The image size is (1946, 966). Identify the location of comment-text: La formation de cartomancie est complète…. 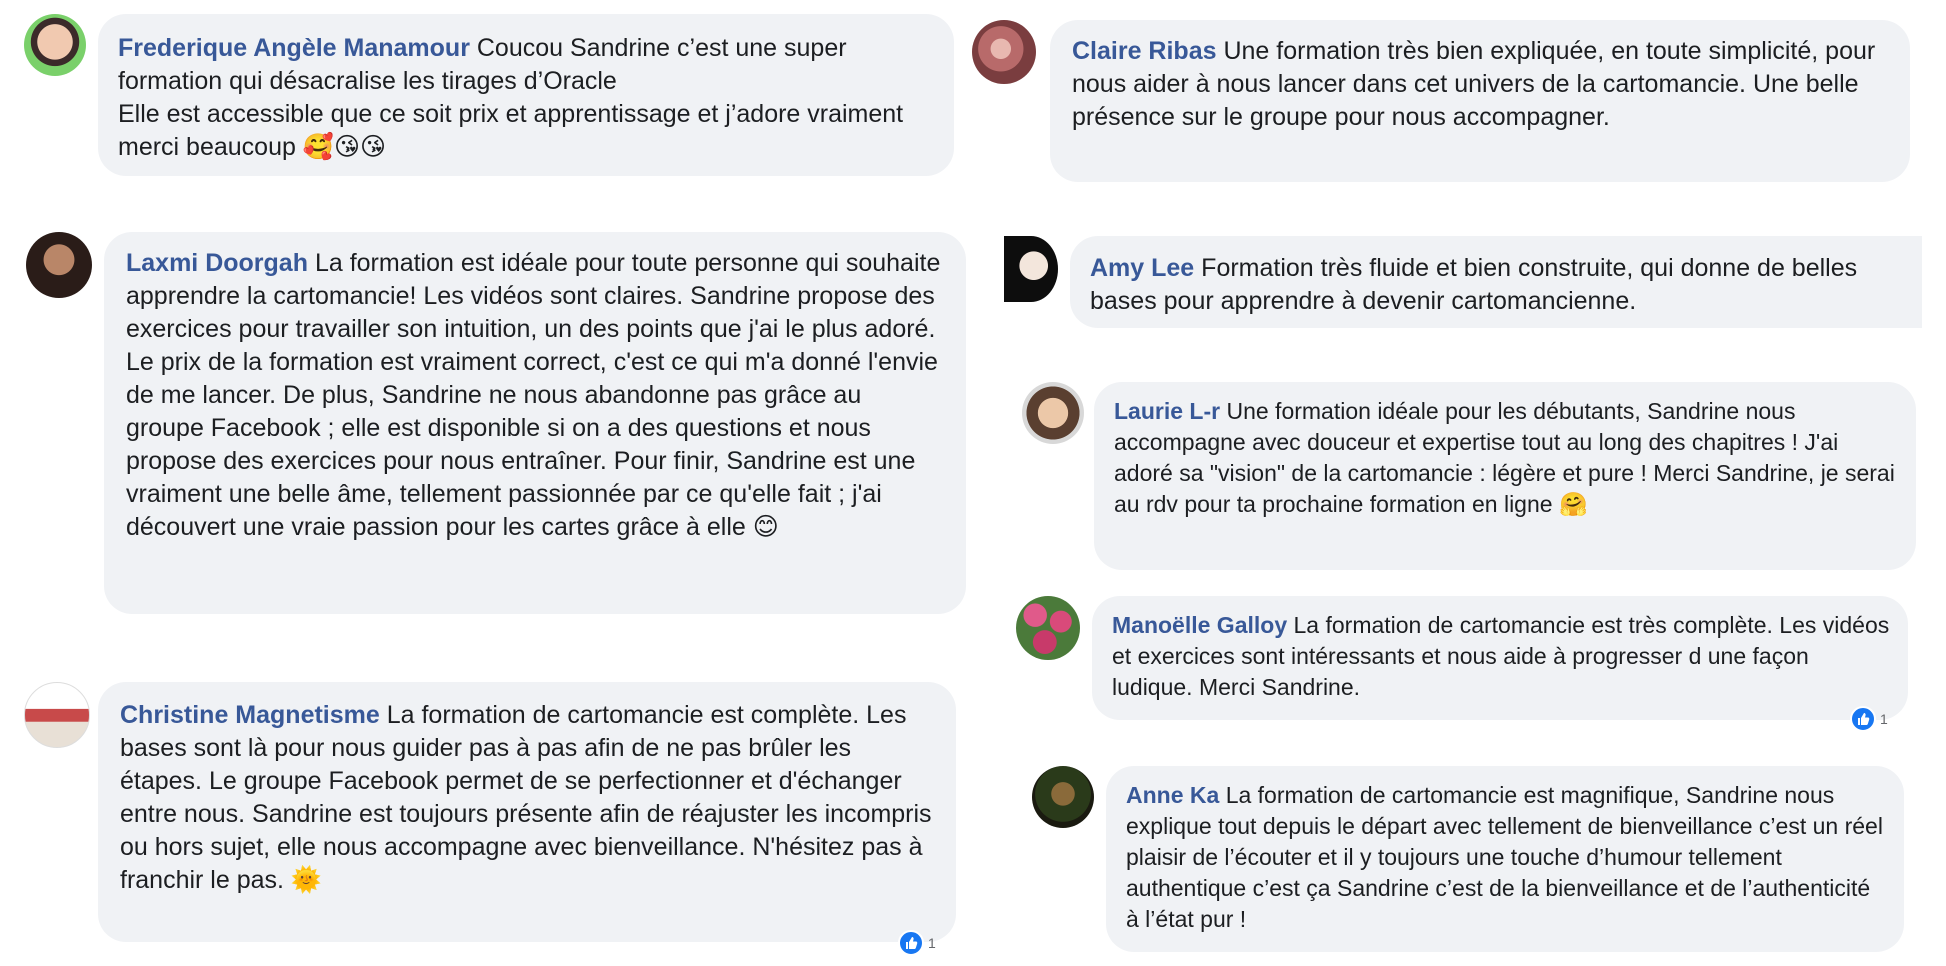
(526, 797).